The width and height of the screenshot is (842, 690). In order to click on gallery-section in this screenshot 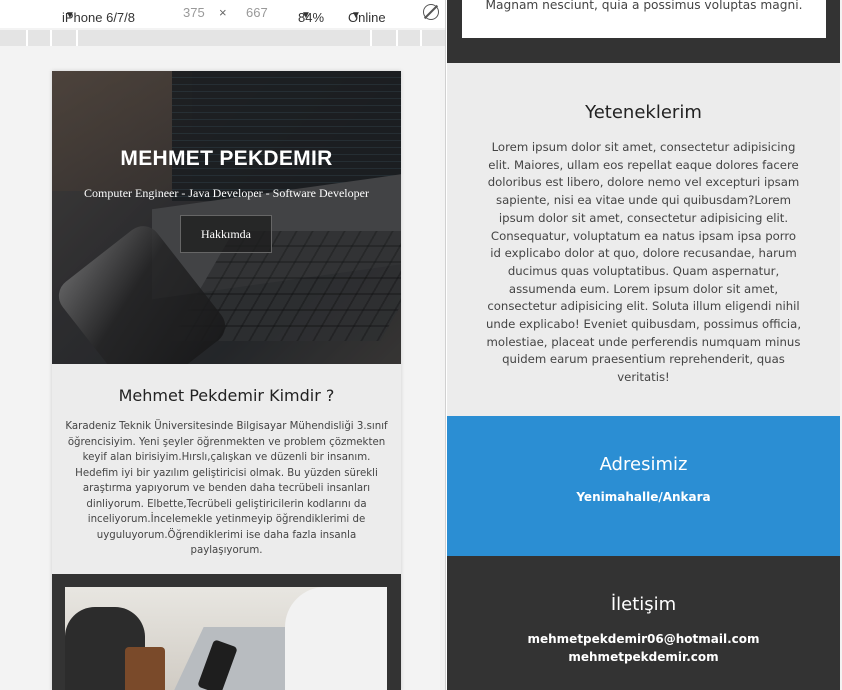, I will do `click(226, 632)`.